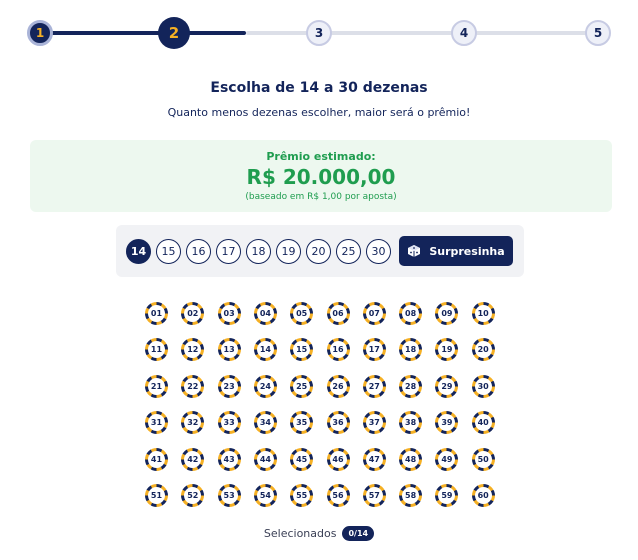 The width and height of the screenshot is (638, 560). Describe the element at coordinates (193, 423) in the screenshot. I see `number-ball: 32` at that location.